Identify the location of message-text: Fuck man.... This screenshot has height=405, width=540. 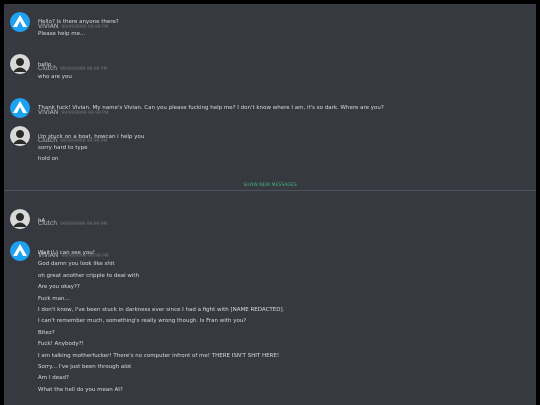
(54, 298).